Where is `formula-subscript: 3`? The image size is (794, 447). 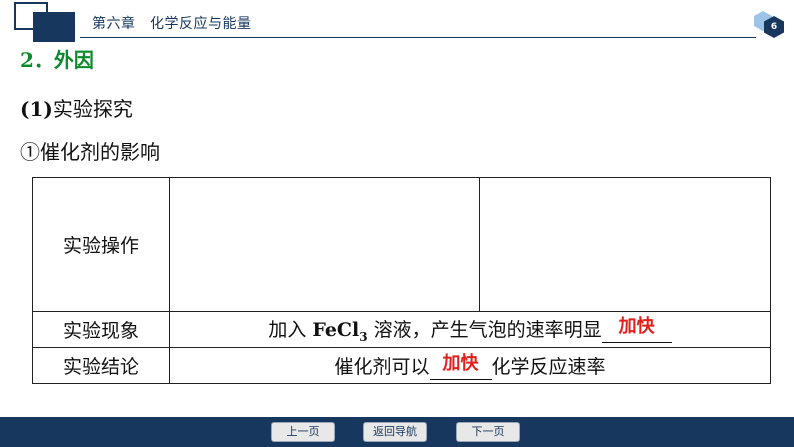 formula-subscript: 3 is located at coordinates (363, 336).